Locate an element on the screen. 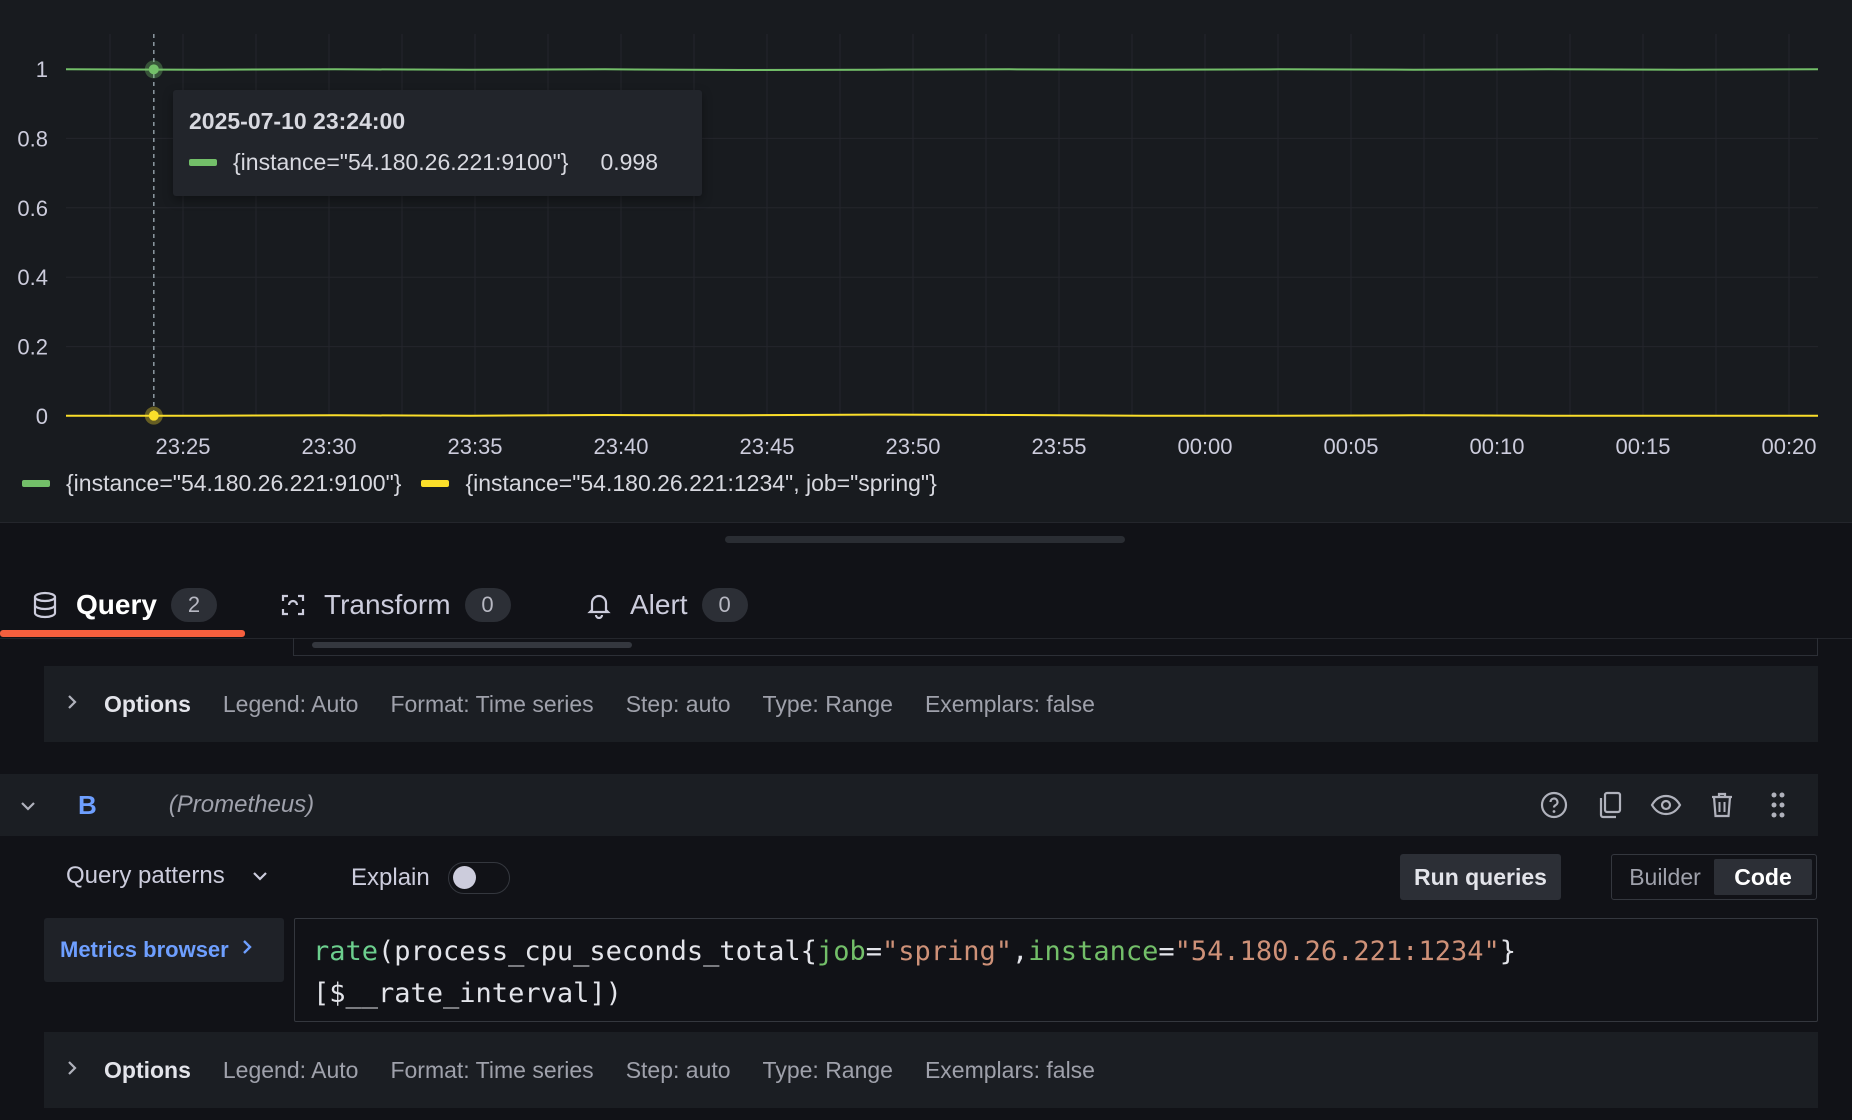 Image resolution: width=1852 pixels, height=1120 pixels. x-tick-label: 00:15 is located at coordinates (1642, 446).